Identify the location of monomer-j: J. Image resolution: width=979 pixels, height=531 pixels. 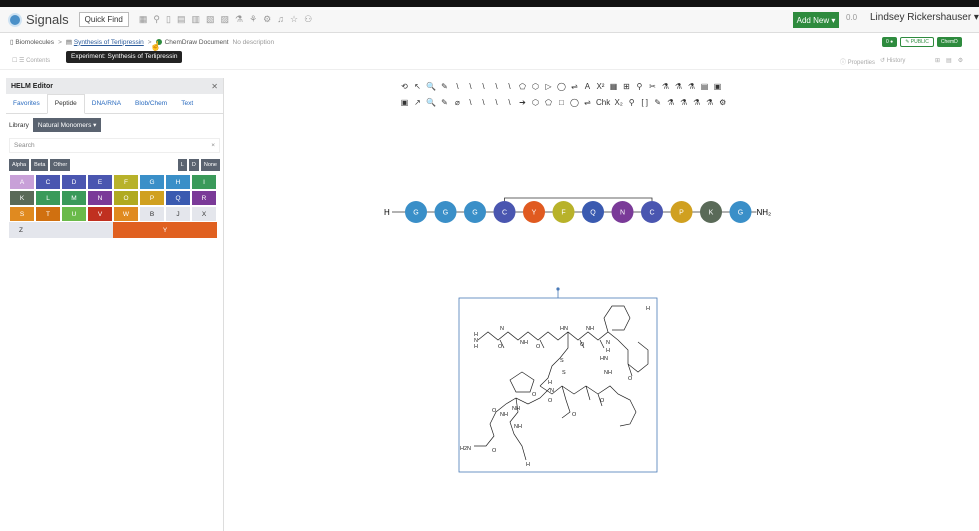
(178, 214).